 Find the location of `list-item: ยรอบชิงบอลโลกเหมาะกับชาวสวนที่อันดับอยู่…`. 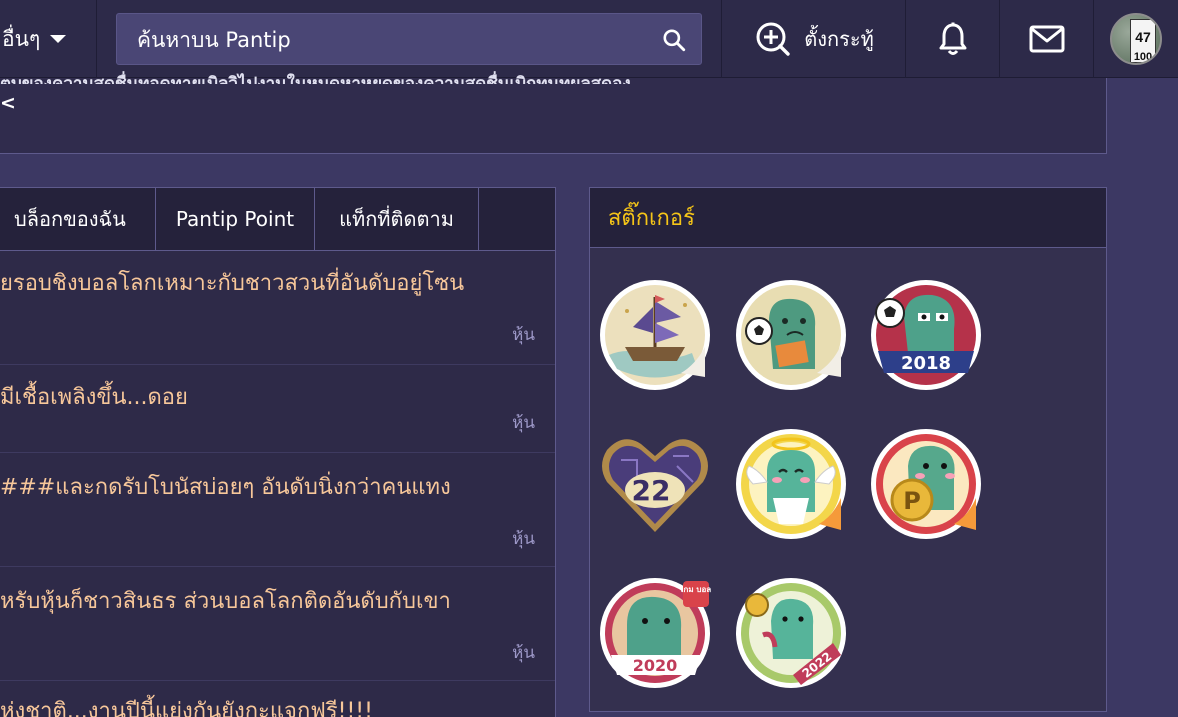

list-item: ยรอบชิงบอลโลกเหมาะกับชาวสวนที่อันดับอยู่… is located at coordinates (277, 308).